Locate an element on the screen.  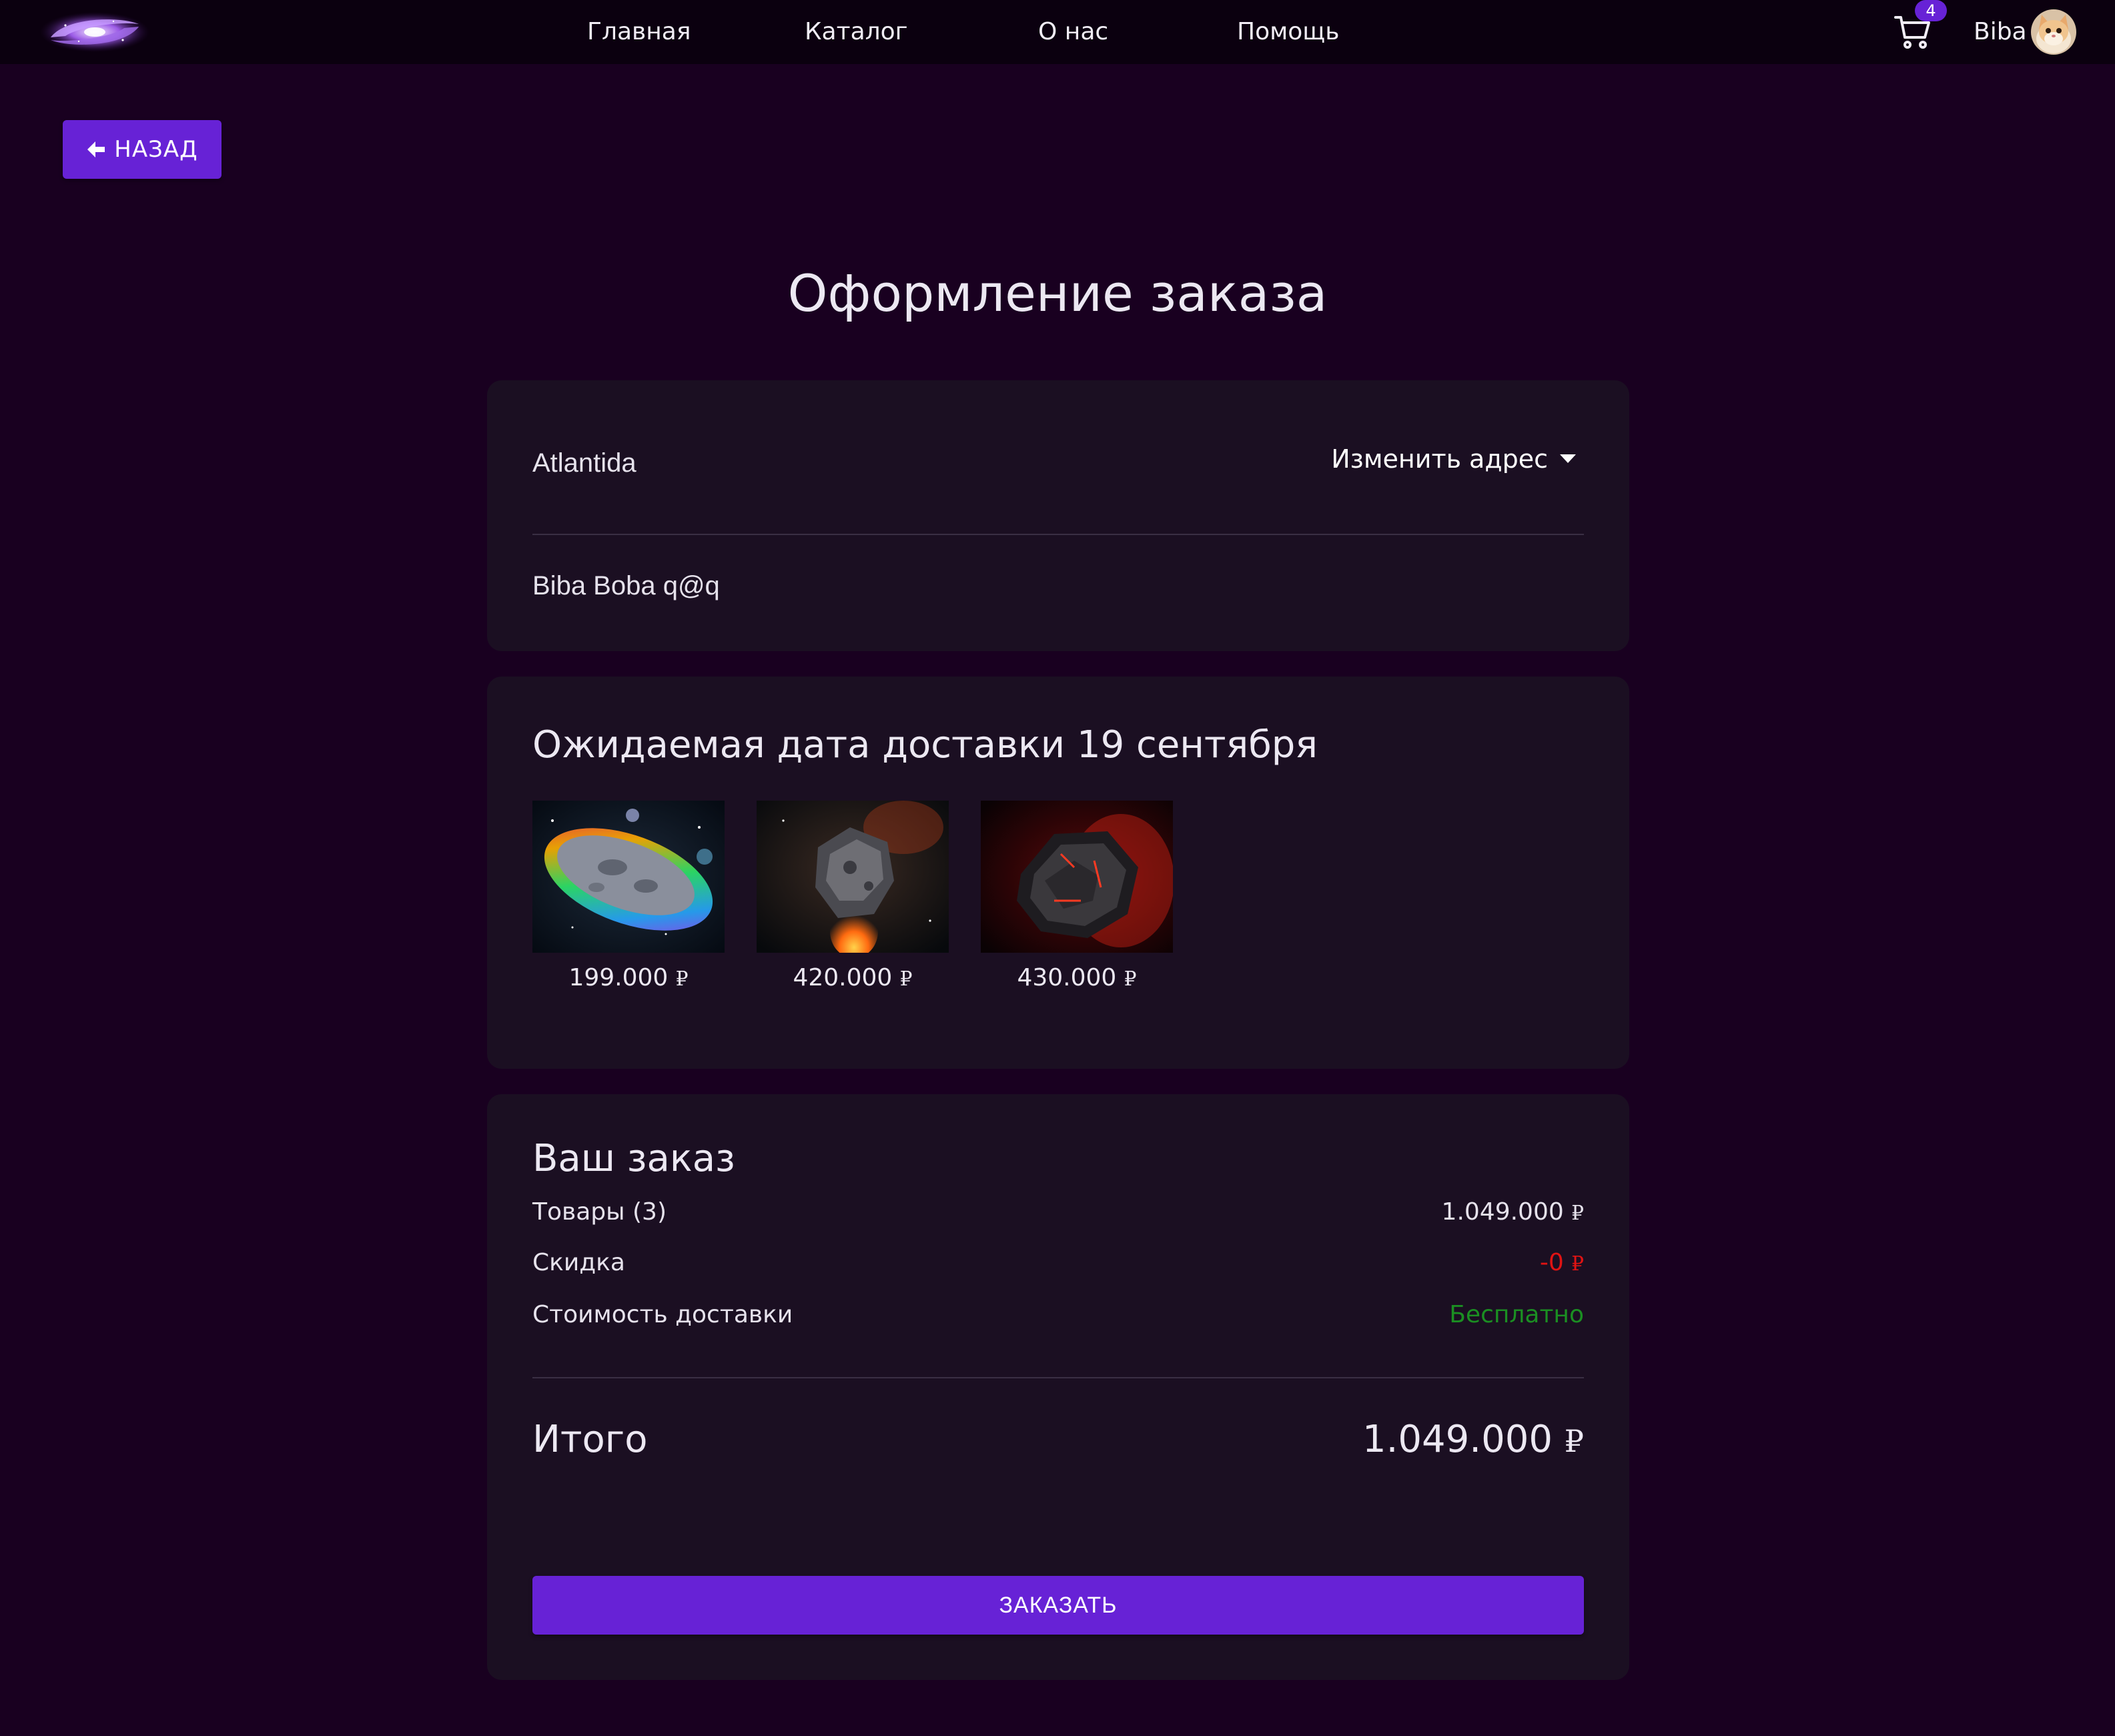
product-price: 430.000 ₽ is located at coordinates (1077, 977).